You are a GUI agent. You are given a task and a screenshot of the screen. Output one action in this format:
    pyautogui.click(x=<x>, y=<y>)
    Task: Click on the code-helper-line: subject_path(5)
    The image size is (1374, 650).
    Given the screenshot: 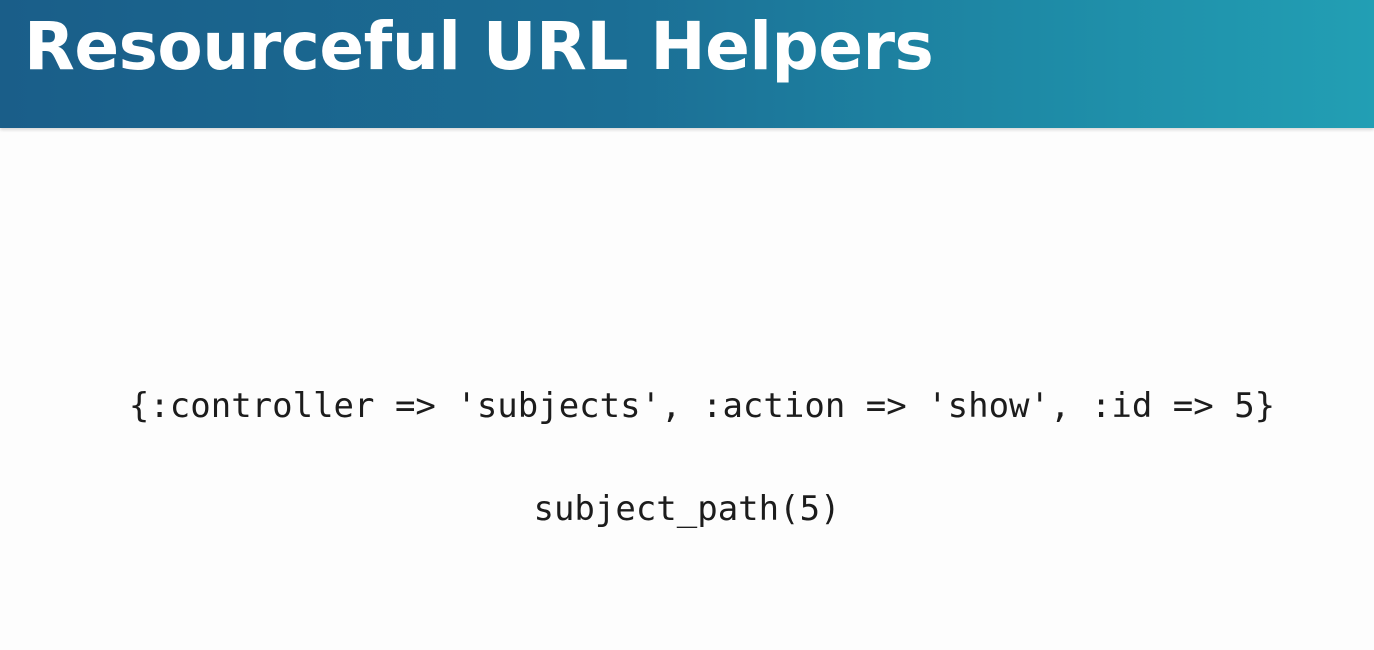 What is the action you would take?
    pyautogui.click(x=687, y=509)
    